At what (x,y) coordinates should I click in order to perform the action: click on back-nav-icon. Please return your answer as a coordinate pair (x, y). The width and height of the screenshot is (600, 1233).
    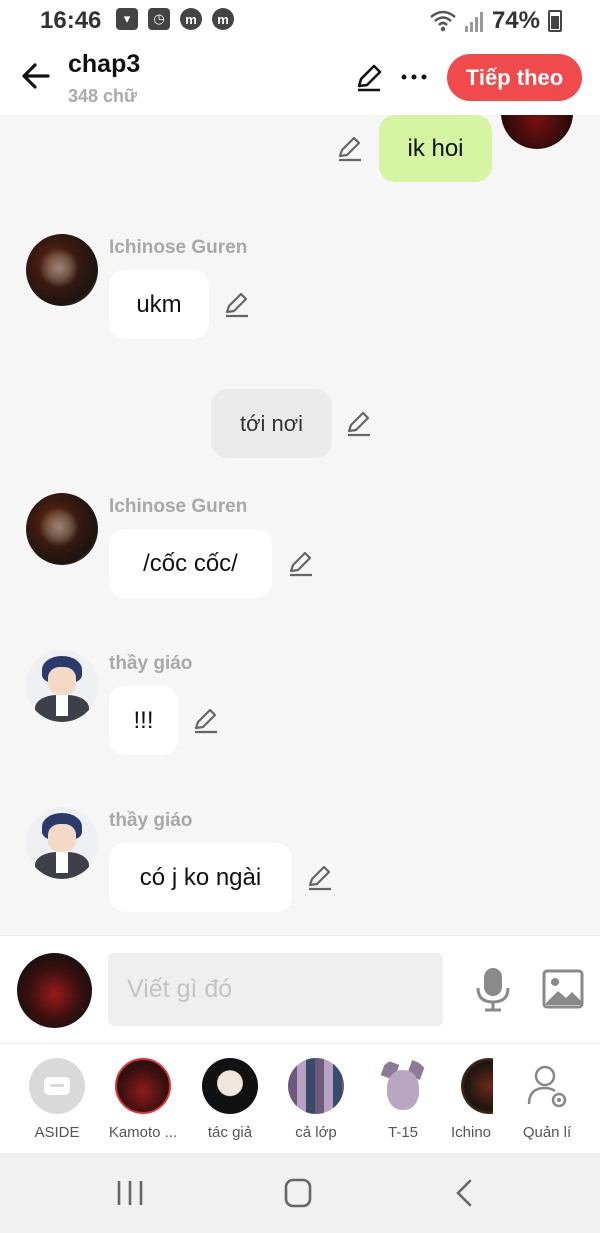
    Looking at the image, I should click on (466, 1193).